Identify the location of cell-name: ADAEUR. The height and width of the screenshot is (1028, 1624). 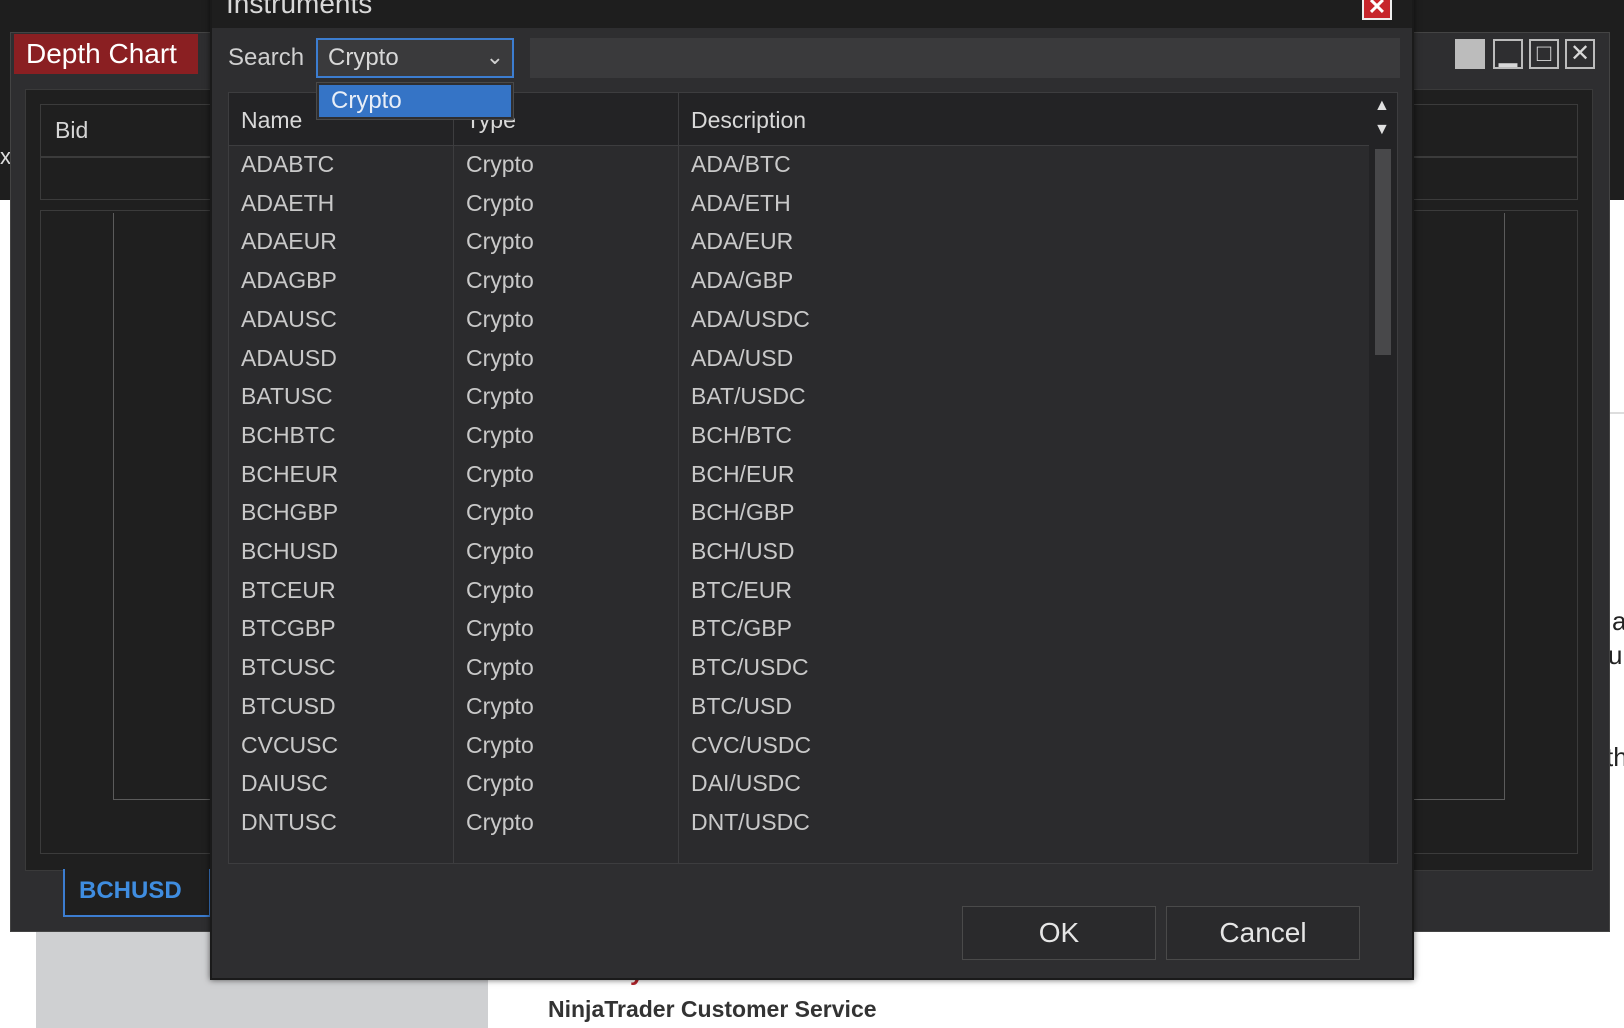
(289, 241).